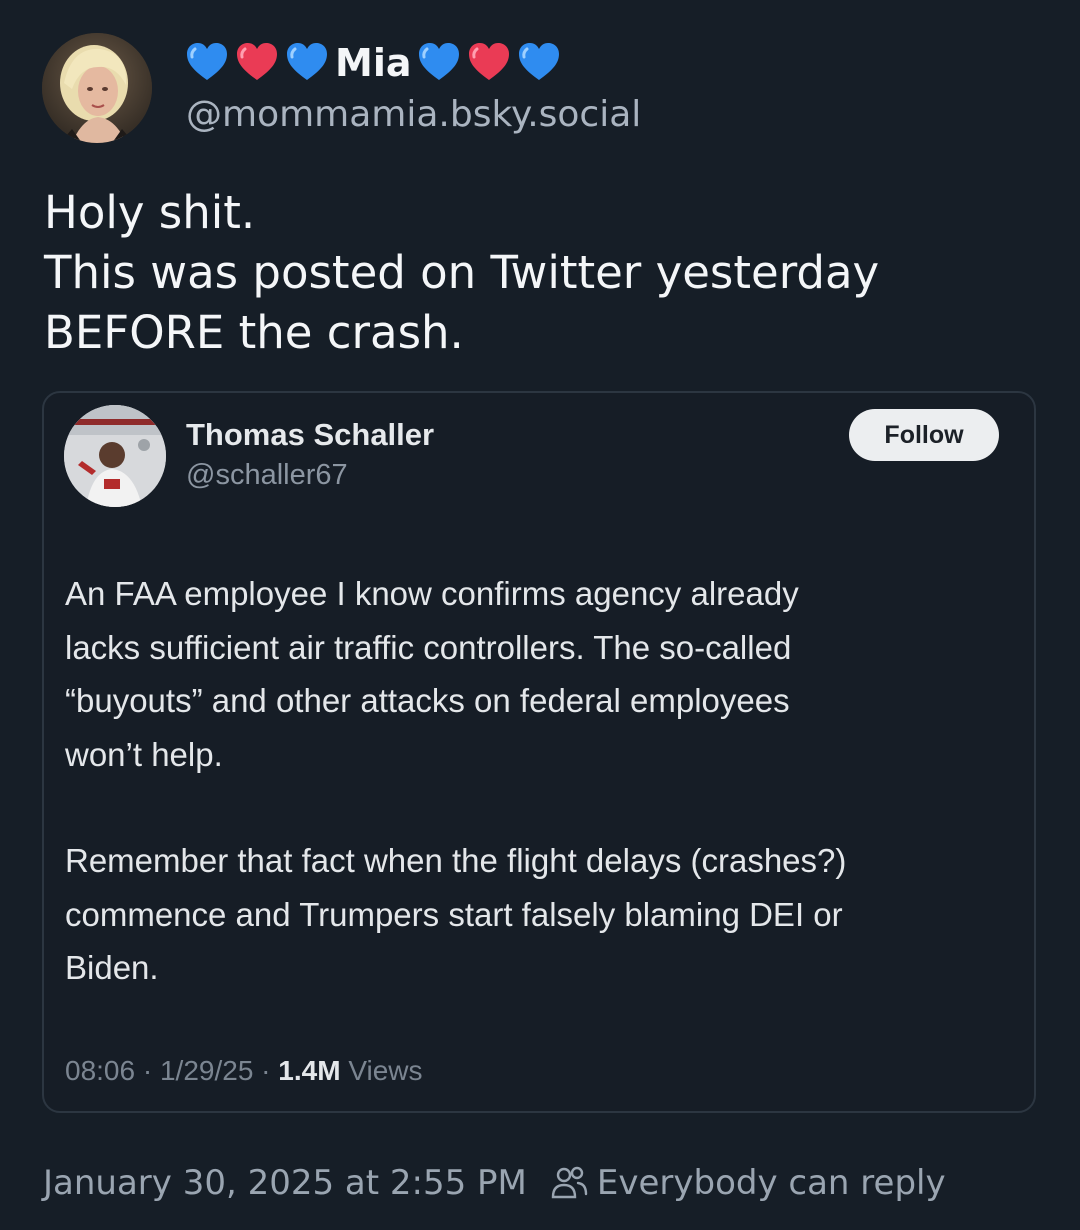  What do you see at coordinates (206, 1070) in the screenshot?
I see `embed-date: 1/29/25` at bounding box center [206, 1070].